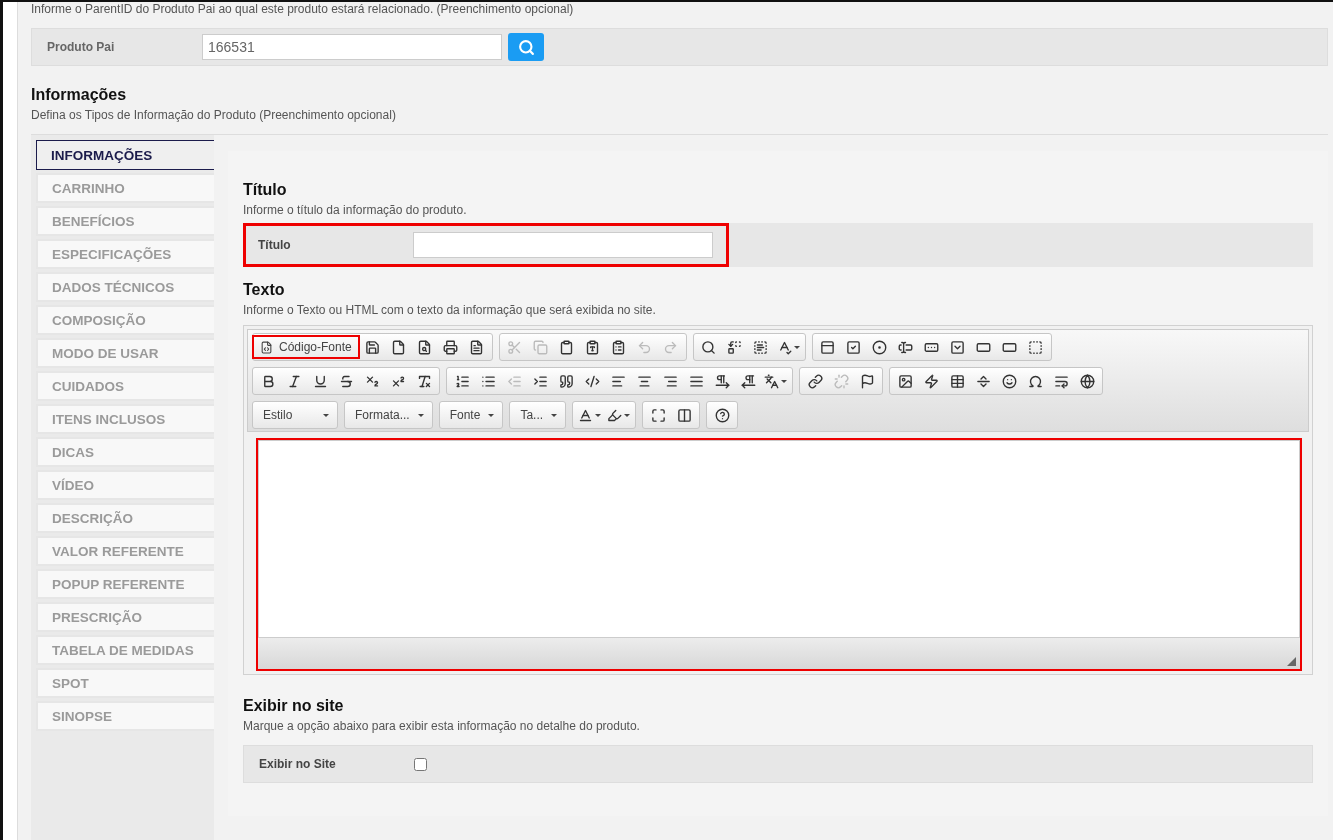 The image size is (1333, 840). I want to click on section-description: Marque a opção abaixo para exibir esta informação no detalhe do produto., so click(442, 726).